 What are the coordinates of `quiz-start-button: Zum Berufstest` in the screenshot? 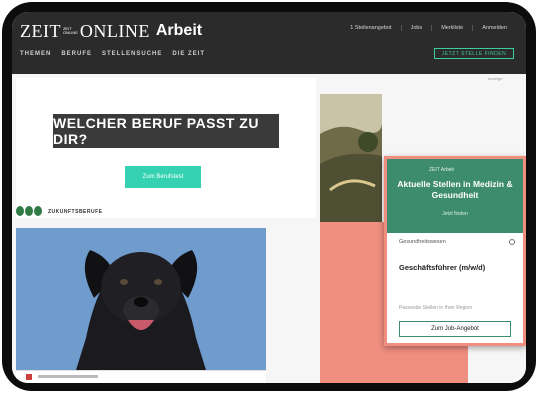 It's located at (163, 177).